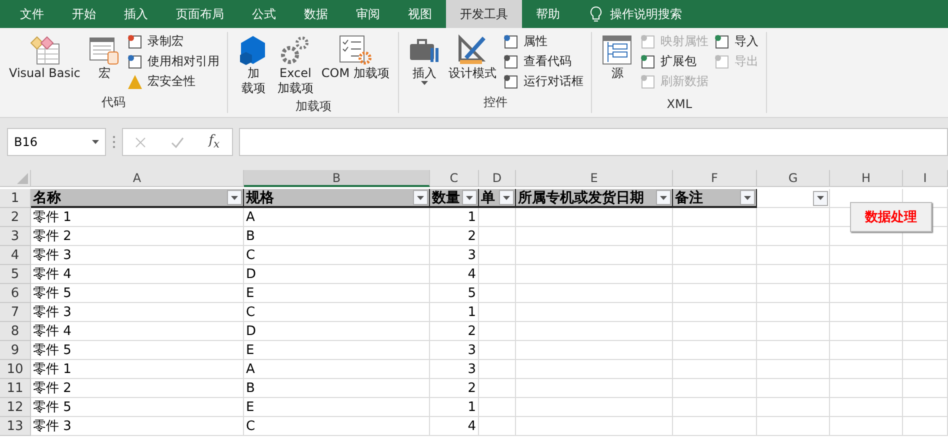 The image size is (948, 444). Describe the element at coordinates (15, 426) in the screenshot. I see `row-header: 13` at that location.